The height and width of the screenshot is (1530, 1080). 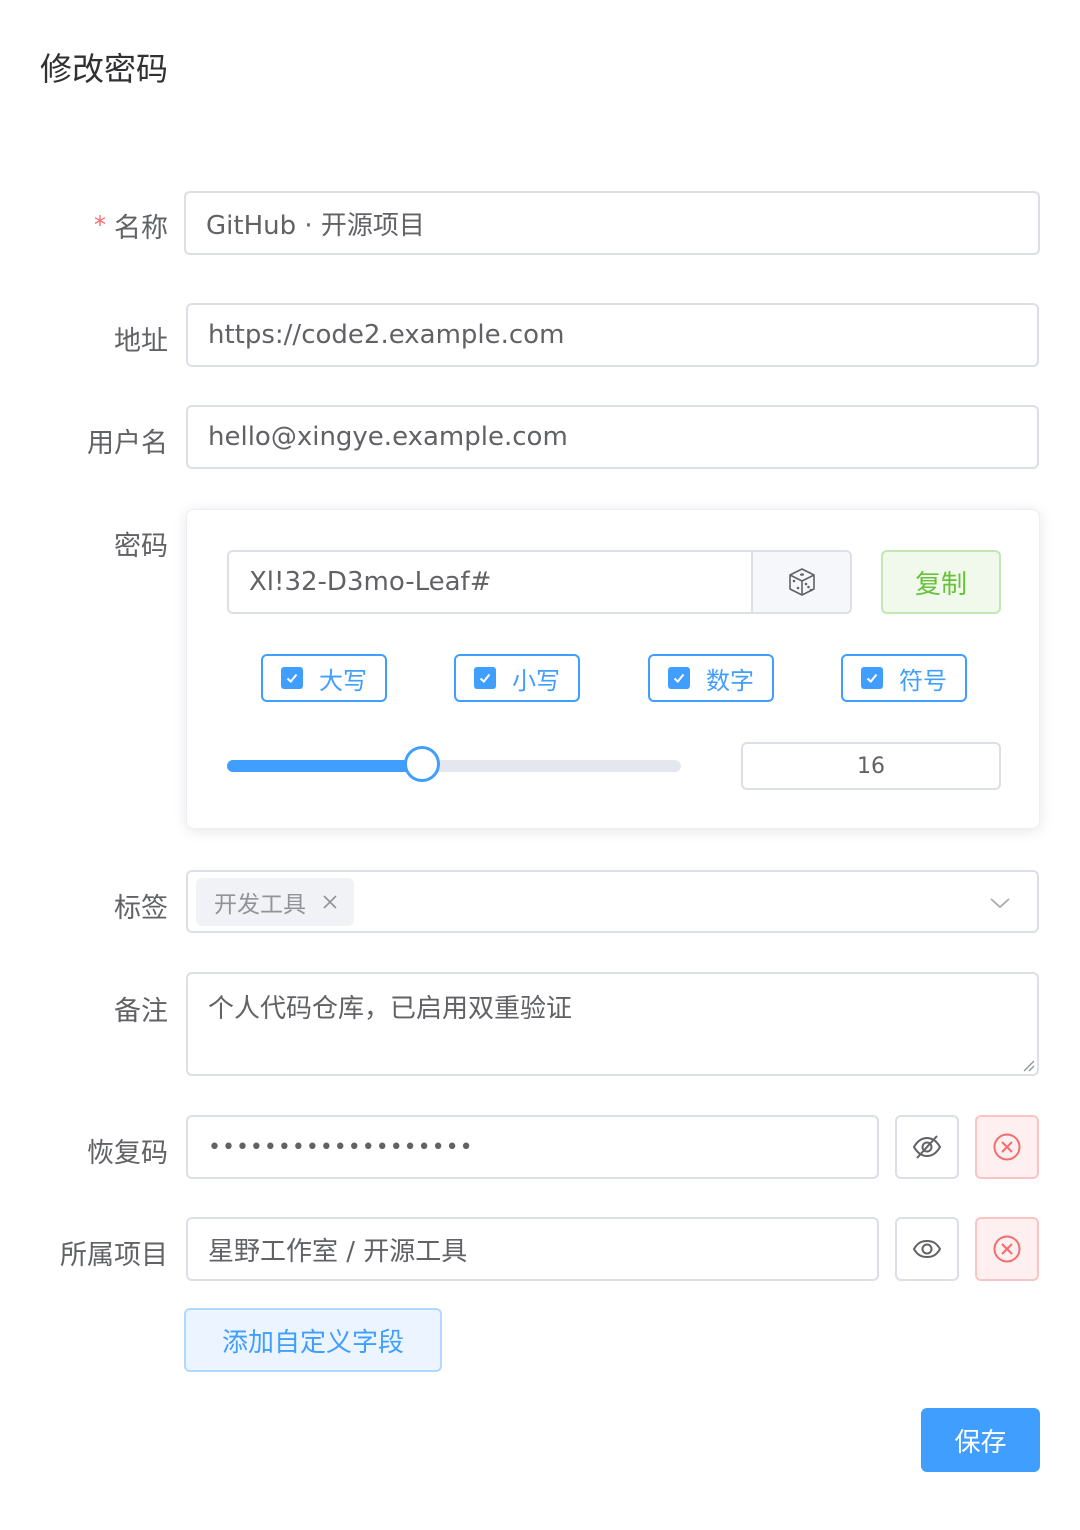 What do you see at coordinates (141, 908) in the screenshot?
I see `tags-label: 标签` at bounding box center [141, 908].